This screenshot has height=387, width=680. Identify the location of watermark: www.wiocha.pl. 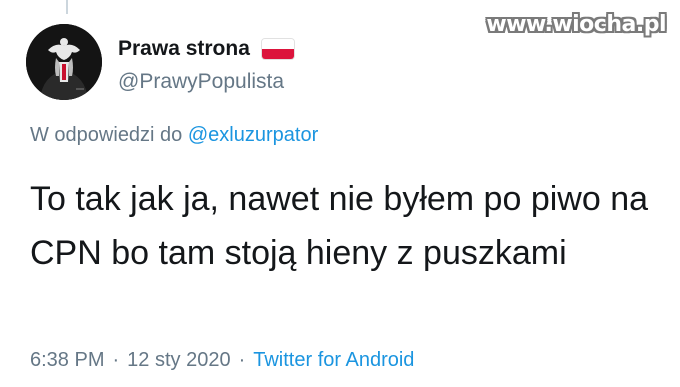
(576, 24).